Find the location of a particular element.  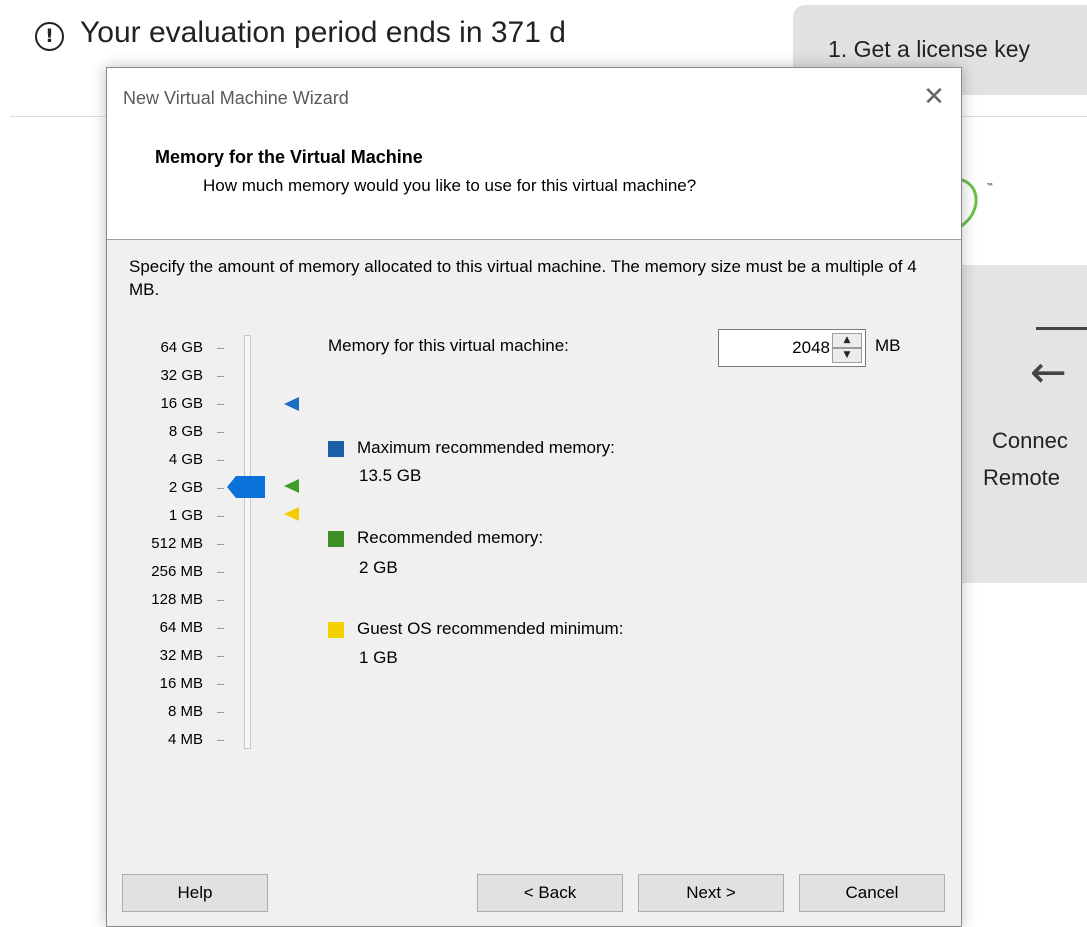

max-recommended-marker-icon is located at coordinates (291, 404).